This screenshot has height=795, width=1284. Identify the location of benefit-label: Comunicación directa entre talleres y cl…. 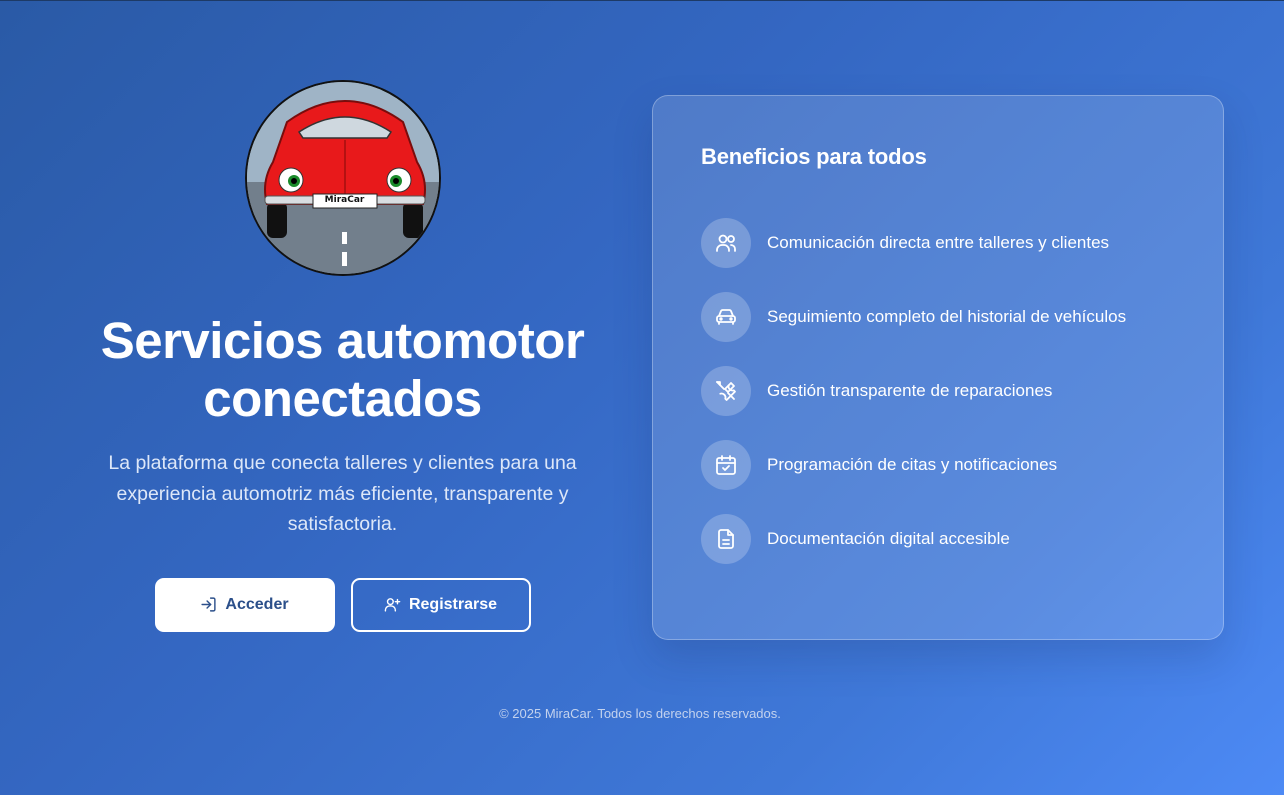
(938, 242).